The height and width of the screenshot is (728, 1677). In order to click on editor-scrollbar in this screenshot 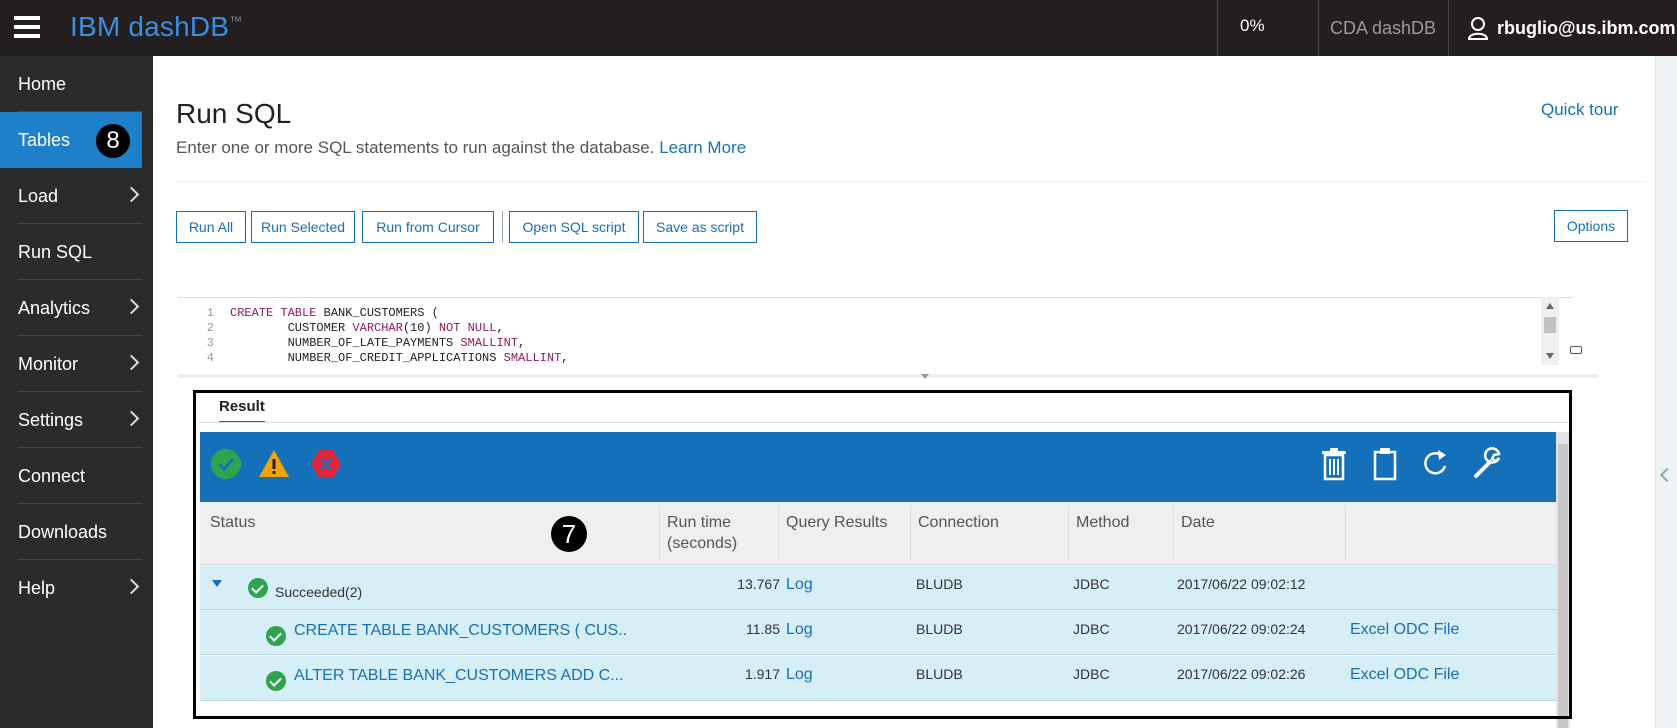, I will do `click(1550, 331)`.